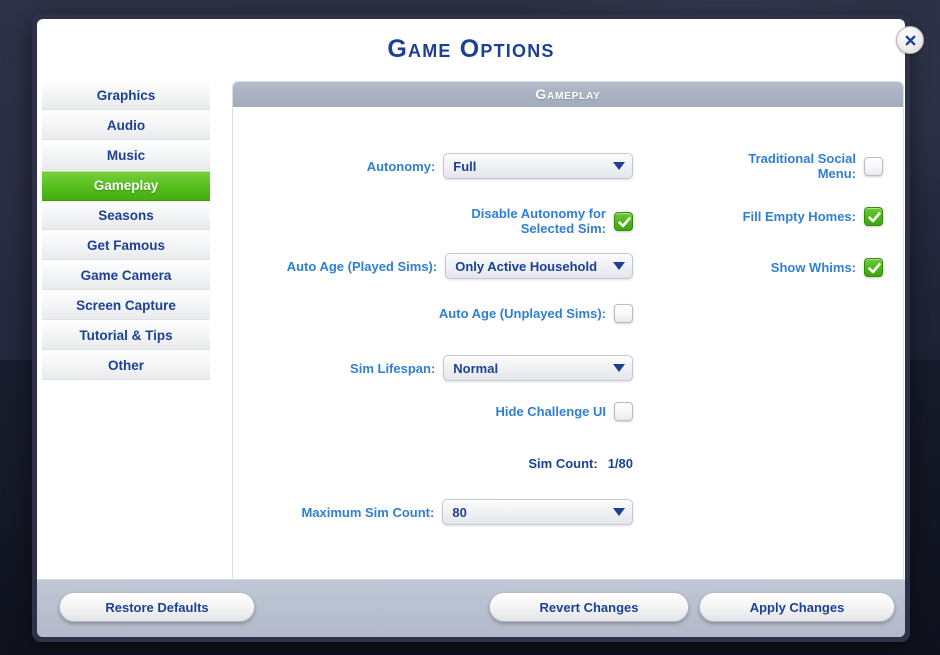 The image size is (940, 655). What do you see at coordinates (550, 411) in the screenshot?
I see `hide-challenge-ui-label: Hide Challenge UI` at bounding box center [550, 411].